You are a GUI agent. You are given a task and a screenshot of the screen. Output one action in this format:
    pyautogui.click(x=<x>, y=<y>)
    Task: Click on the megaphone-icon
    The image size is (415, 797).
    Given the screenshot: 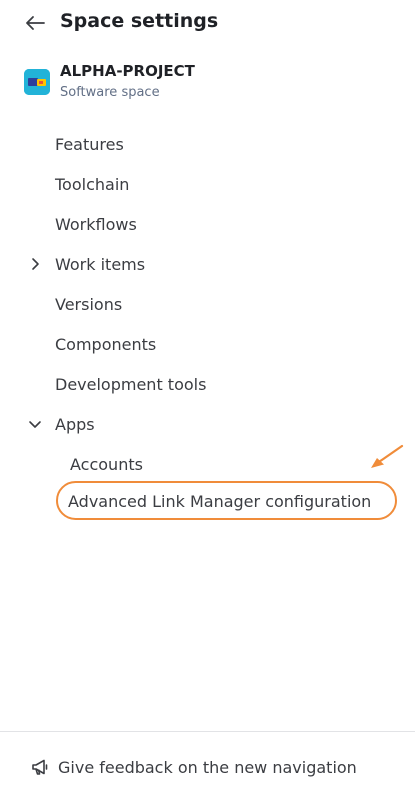 What is the action you would take?
    pyautogui.click(x=40, y=767)
    